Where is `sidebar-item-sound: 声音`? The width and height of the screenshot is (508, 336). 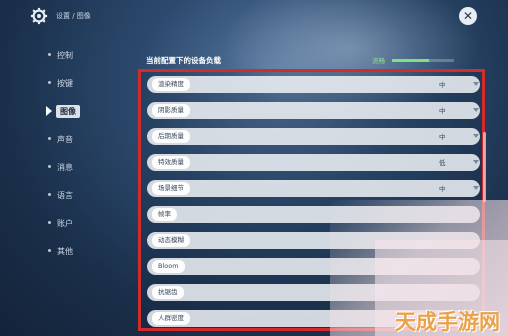 sidebar-item-sound: 声音 is located at coordinates (75, 140).